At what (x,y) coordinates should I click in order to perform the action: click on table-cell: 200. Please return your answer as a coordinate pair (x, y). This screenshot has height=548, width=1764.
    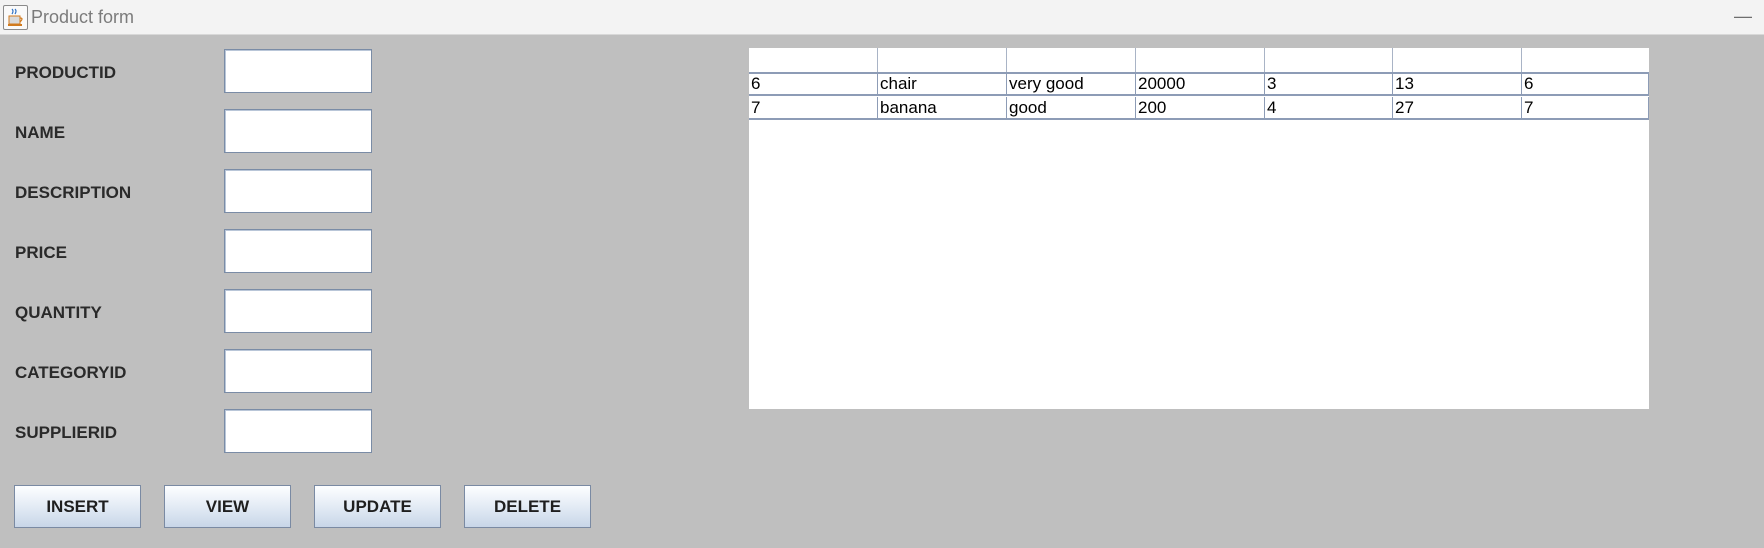
    Looking at the image, I should click on (1200, 108).